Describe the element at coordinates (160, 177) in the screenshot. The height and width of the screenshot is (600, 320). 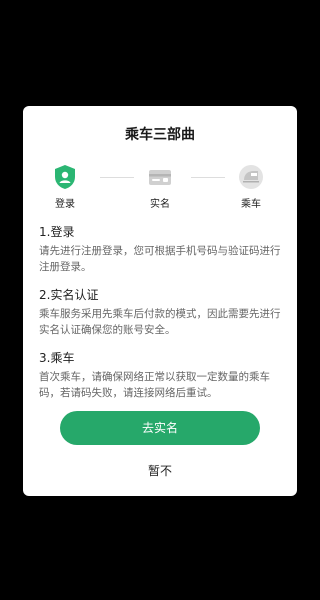
I see `id-card-icon` at that location.